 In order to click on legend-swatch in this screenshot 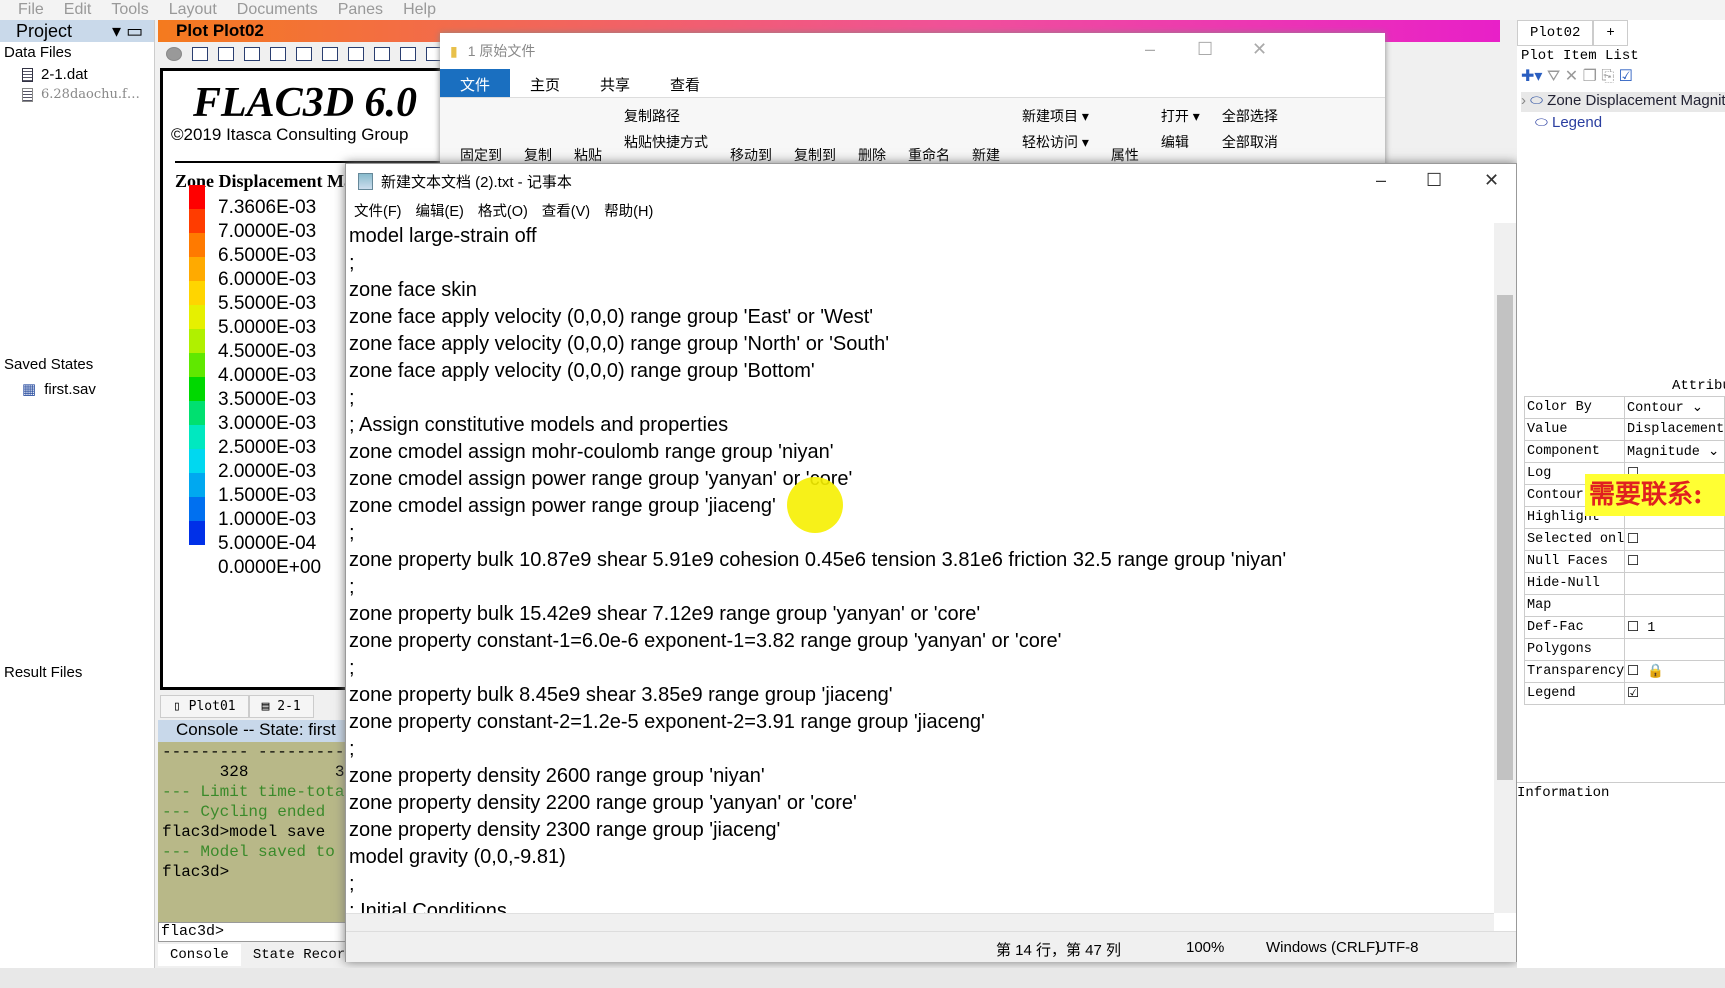, I will do `click(197, 317)`.